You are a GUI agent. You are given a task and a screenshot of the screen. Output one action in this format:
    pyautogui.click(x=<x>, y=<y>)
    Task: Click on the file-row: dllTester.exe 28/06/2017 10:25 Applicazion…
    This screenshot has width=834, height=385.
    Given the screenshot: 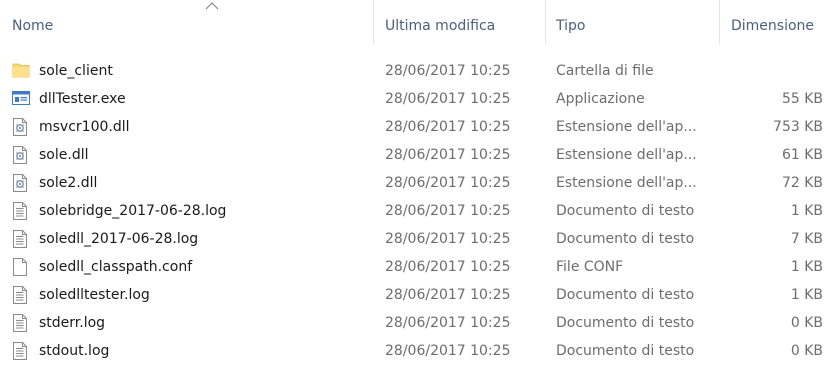 What is the action you would take?
    pyautogui.click(x=417, y=99)
    